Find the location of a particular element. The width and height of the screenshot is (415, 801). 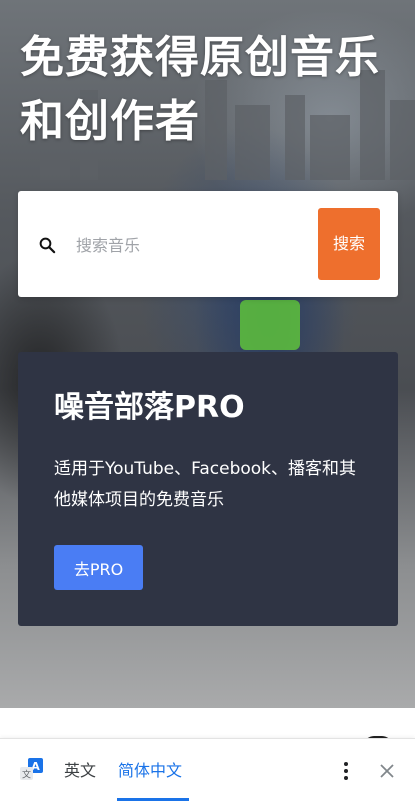

hero-title: 免费获得原创音乐和创作者 is located at coordinates (200, 89).